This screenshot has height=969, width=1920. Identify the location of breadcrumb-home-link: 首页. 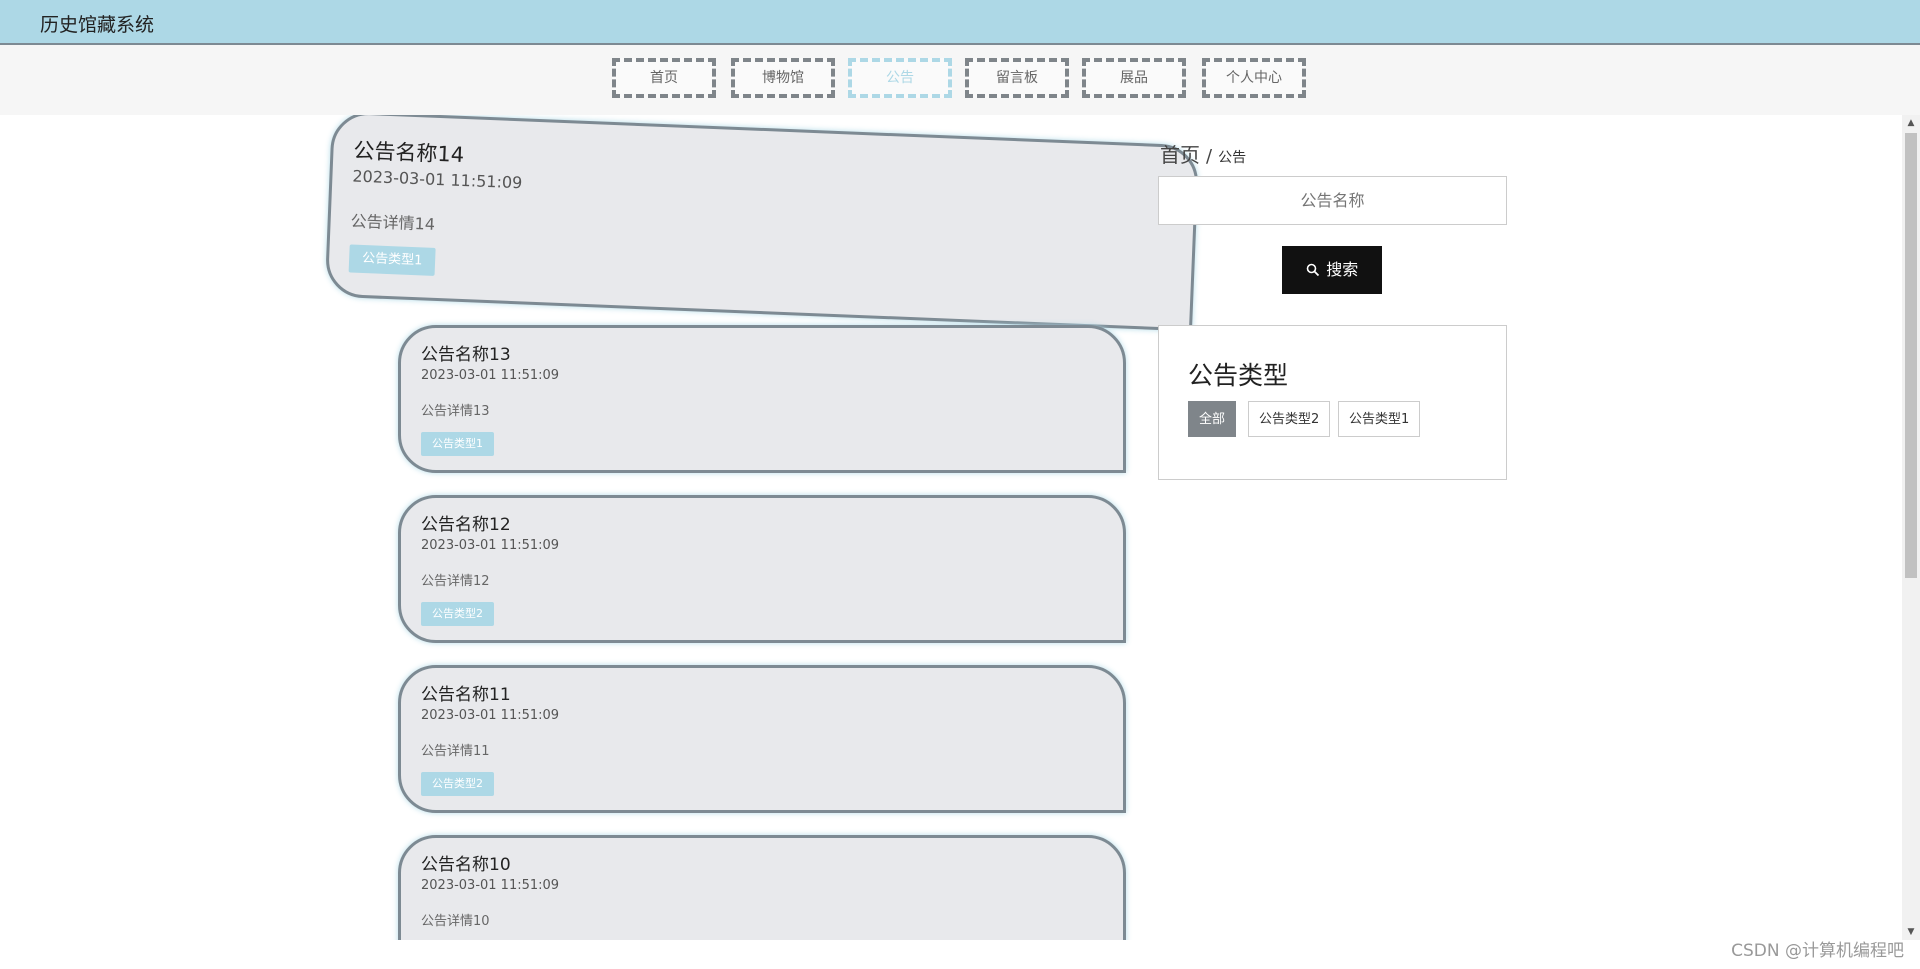
(1180, 155).